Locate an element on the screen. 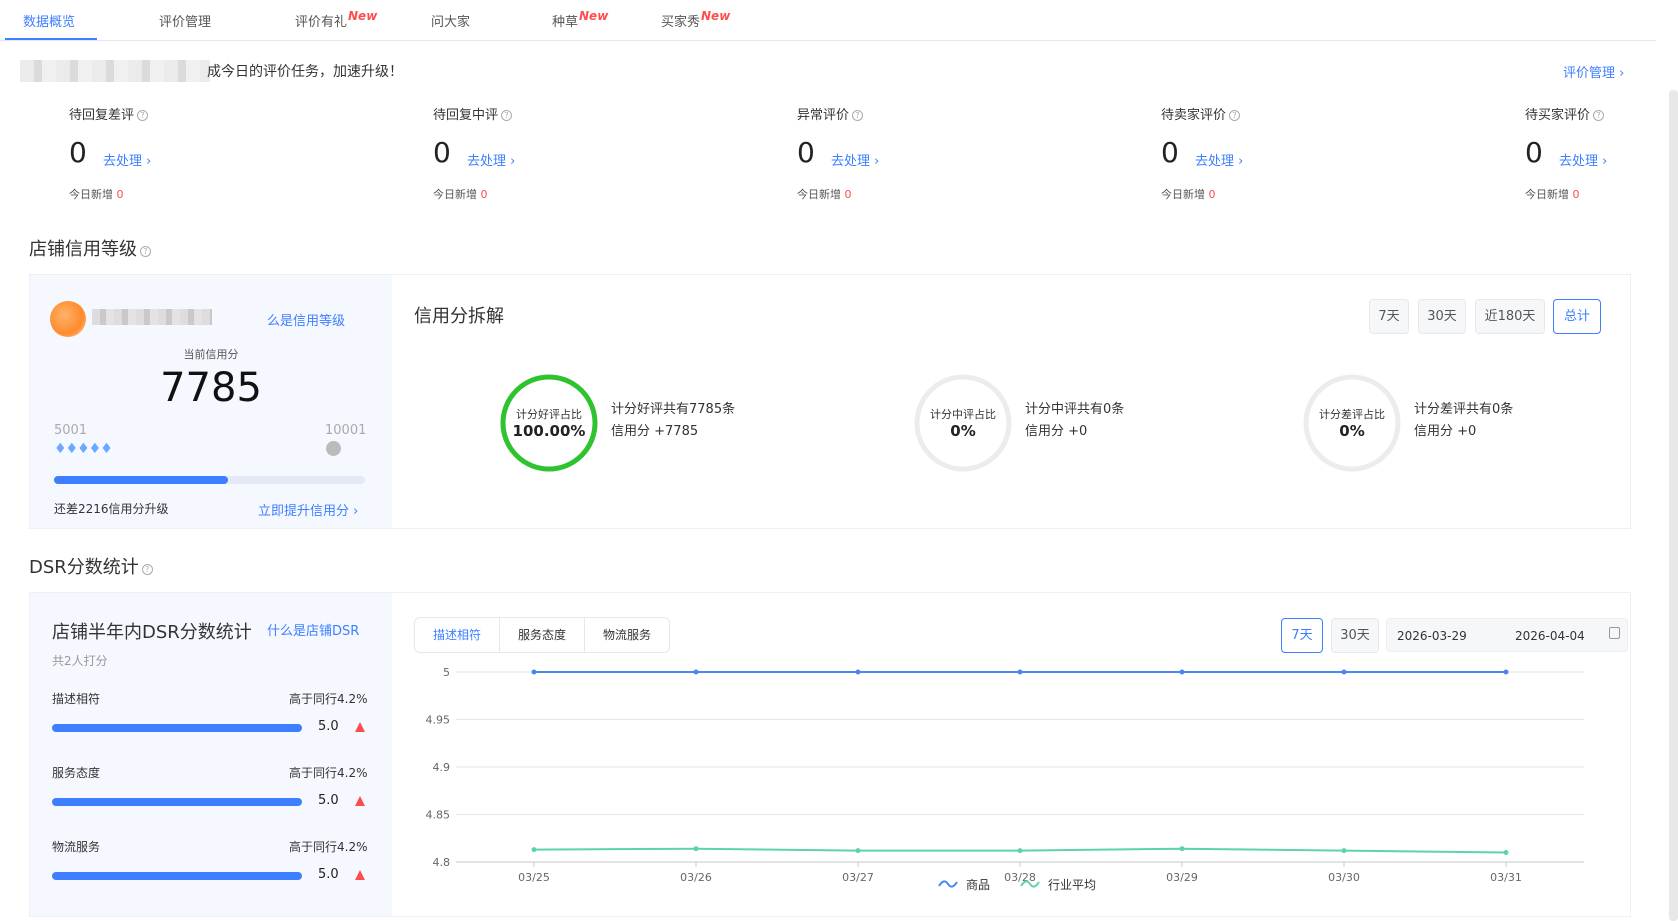 The image size is (1678, 921). y-tick-label: 4.9 is located at coordinates (442, 767).